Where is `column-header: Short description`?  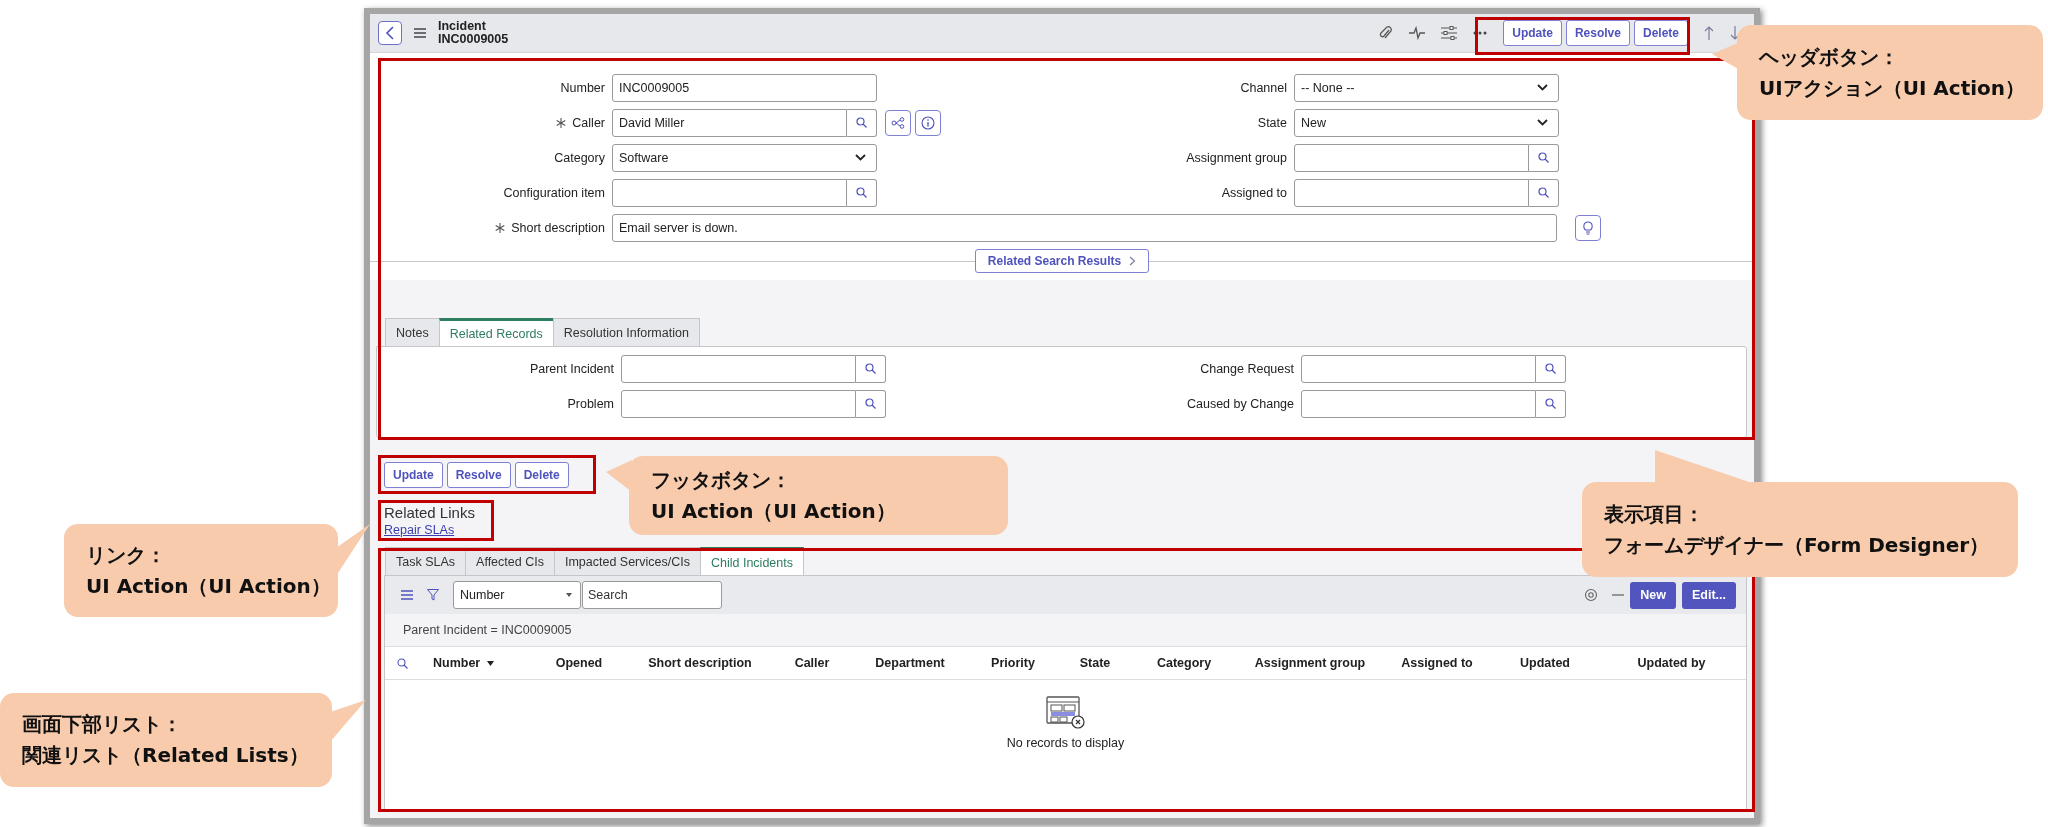
column-header: Short description is located at coordinates (700, 663).